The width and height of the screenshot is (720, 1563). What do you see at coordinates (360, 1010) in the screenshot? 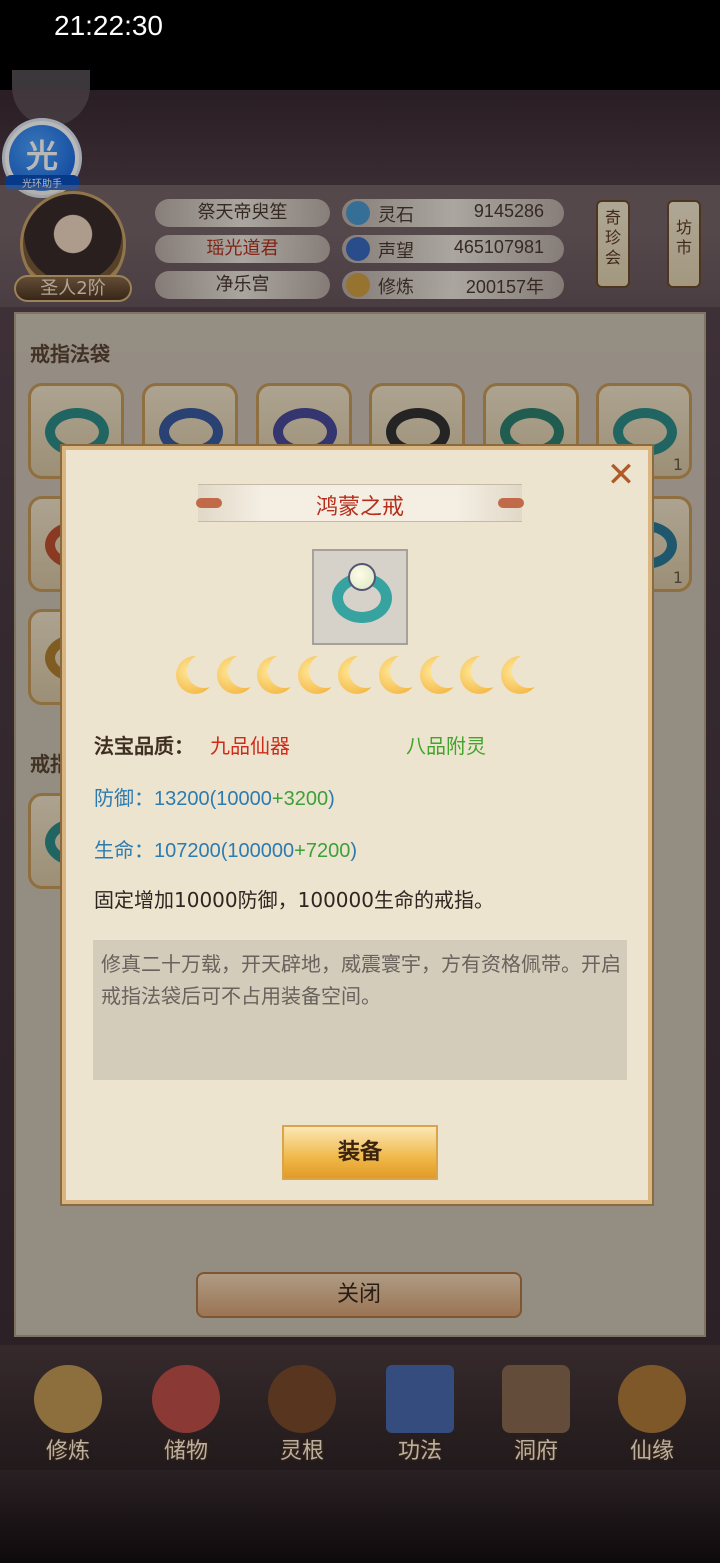
I see `item-lore-box: 修真二十万载，开天辟地，威震寰宇，方有资格佩带。开启戒指法袋后可不占用装备空间。` at bounding box center [360, 1010].